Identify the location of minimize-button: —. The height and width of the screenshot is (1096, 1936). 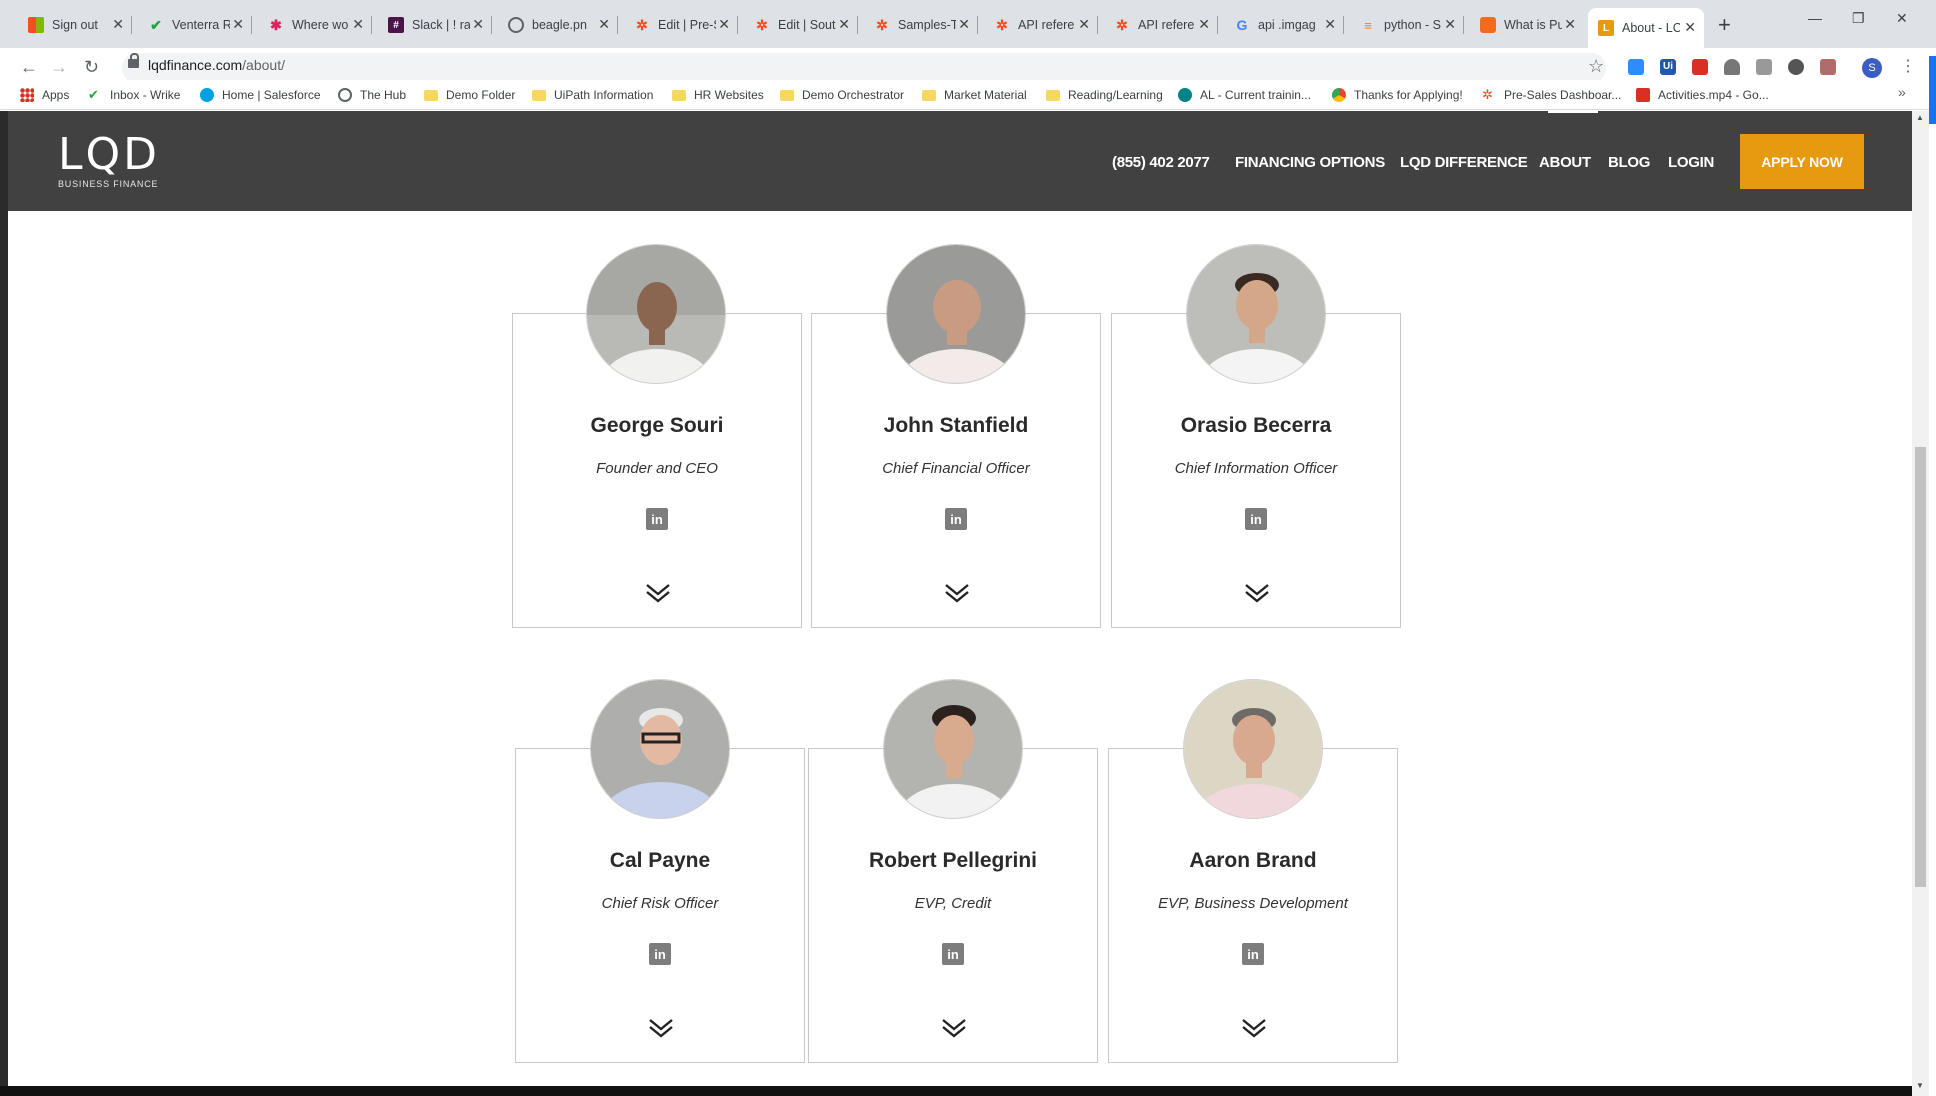
(1815, 18).